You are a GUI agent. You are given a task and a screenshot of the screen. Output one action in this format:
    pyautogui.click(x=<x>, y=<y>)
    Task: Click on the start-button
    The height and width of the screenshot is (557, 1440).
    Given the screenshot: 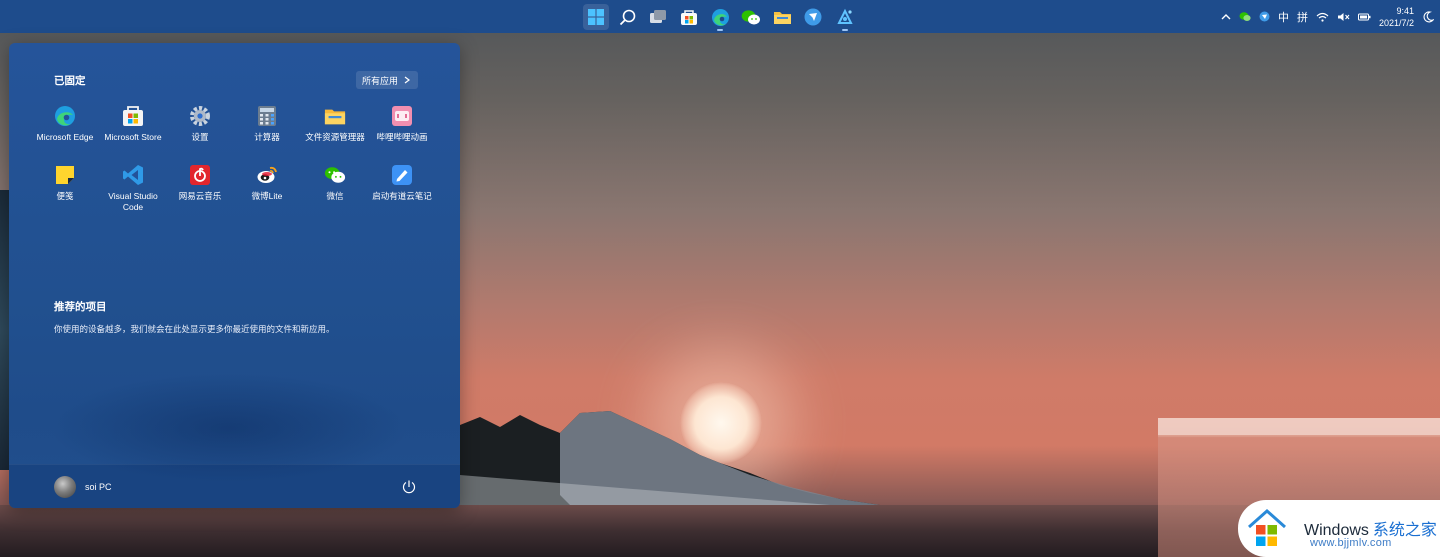 What is the action you would take?
    pyautogui.click(x=596, y=17)
    